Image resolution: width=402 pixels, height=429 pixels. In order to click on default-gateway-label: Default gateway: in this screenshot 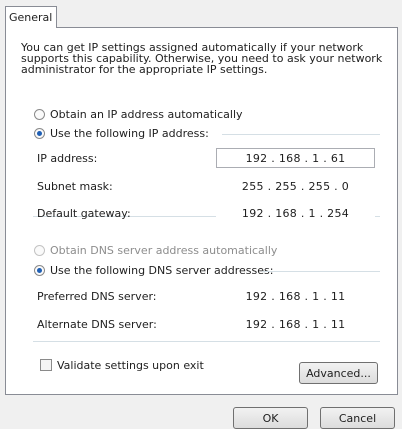, I will do `click(84, 213)`.